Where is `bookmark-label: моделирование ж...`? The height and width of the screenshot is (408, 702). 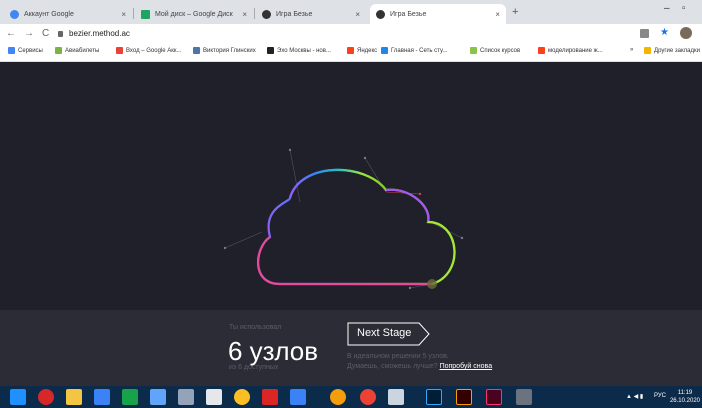
bookmark-label: моделирование ж... is located at coordinates (575, 50).